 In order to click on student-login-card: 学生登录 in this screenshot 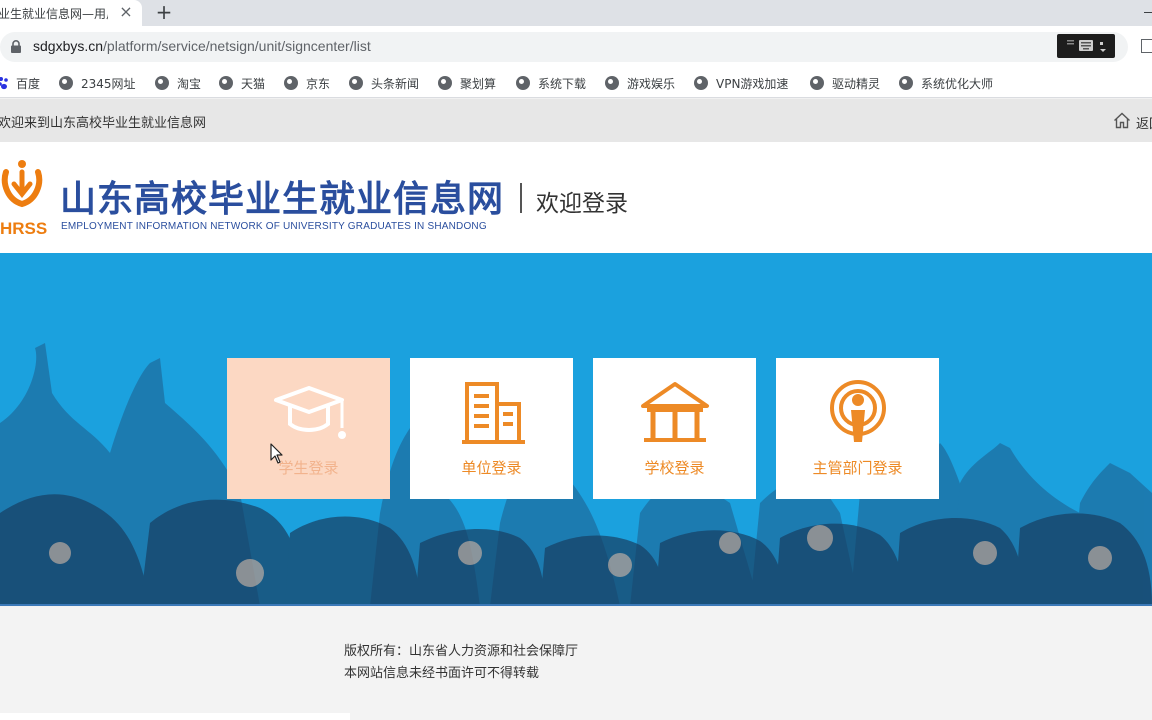, I will do `click(308, 428)`.